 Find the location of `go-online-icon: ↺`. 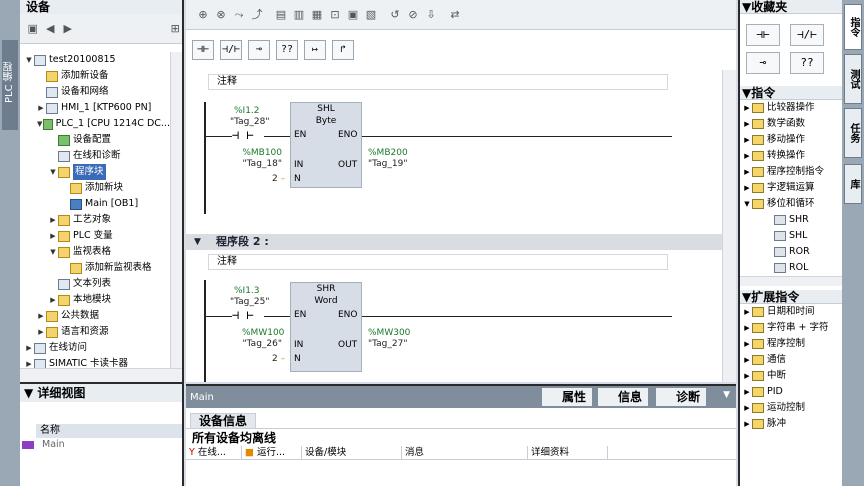

go-online-icon: ↺ is located at coordinates (395, 15).